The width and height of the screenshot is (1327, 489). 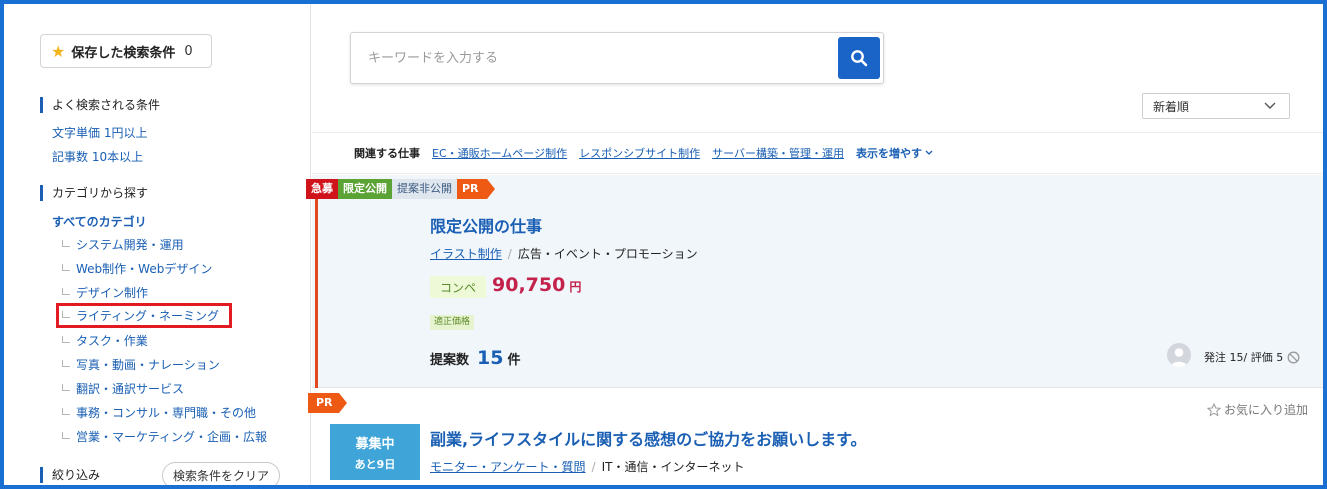 What do you see at coordinates (486, 225) in the screenshot?
I see `job-title: 限定公開の仕事` at bounding box center [486, 225].